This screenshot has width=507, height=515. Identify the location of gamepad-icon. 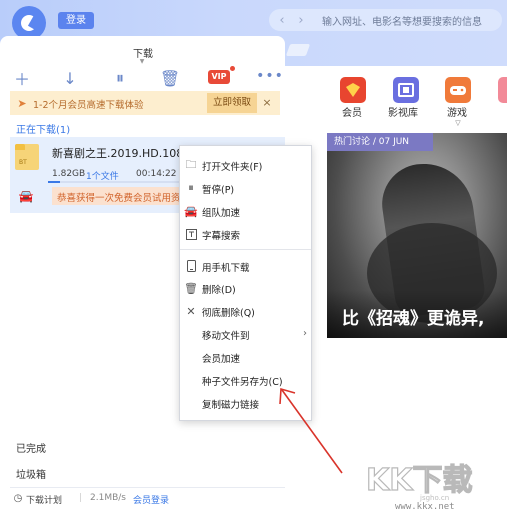
(458, 90).